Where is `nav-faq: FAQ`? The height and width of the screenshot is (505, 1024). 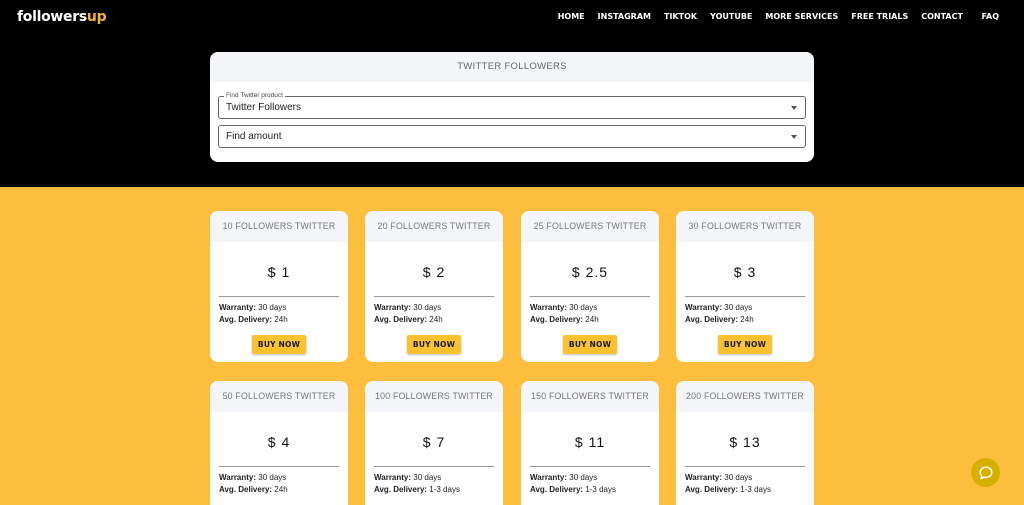
nav-faq: FAQ is located at coordinates (984, 17).